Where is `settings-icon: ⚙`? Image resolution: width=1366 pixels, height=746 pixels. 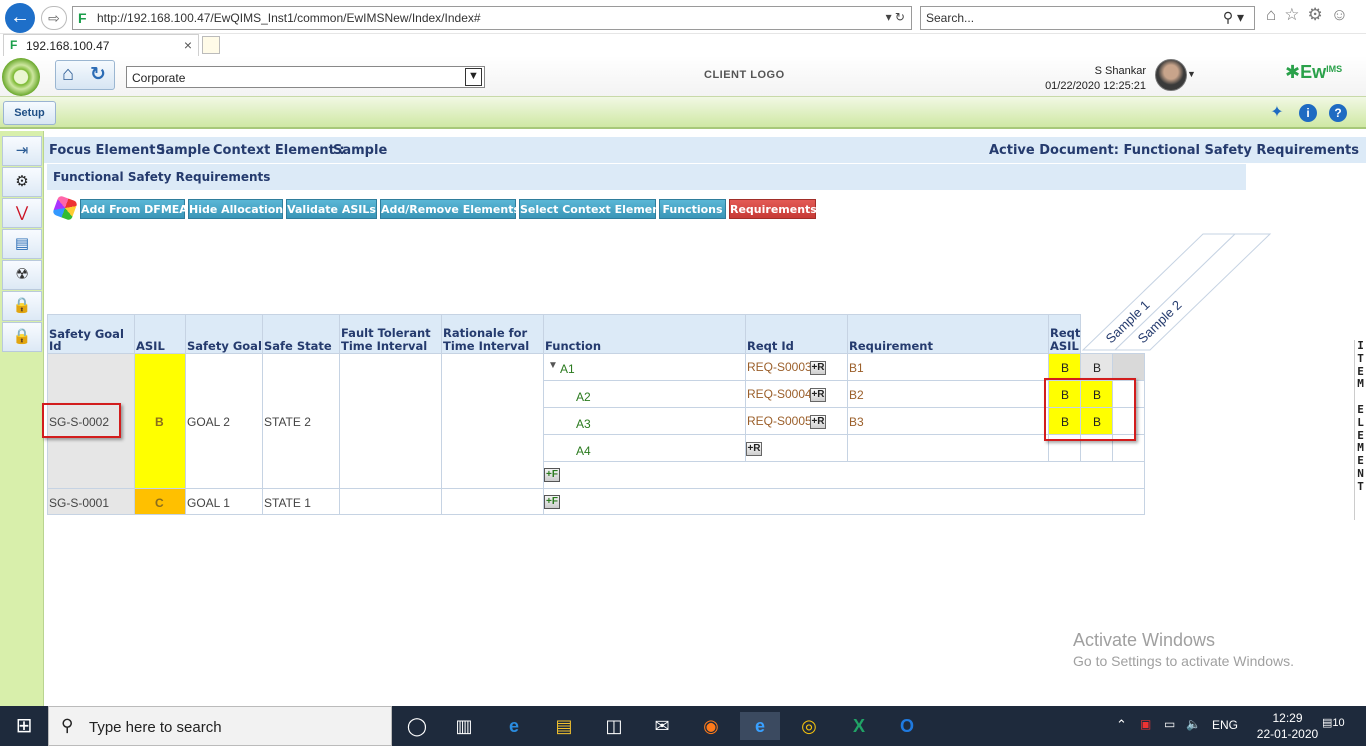
settings-icon: ⚙ is located at coordinates (22, 182).